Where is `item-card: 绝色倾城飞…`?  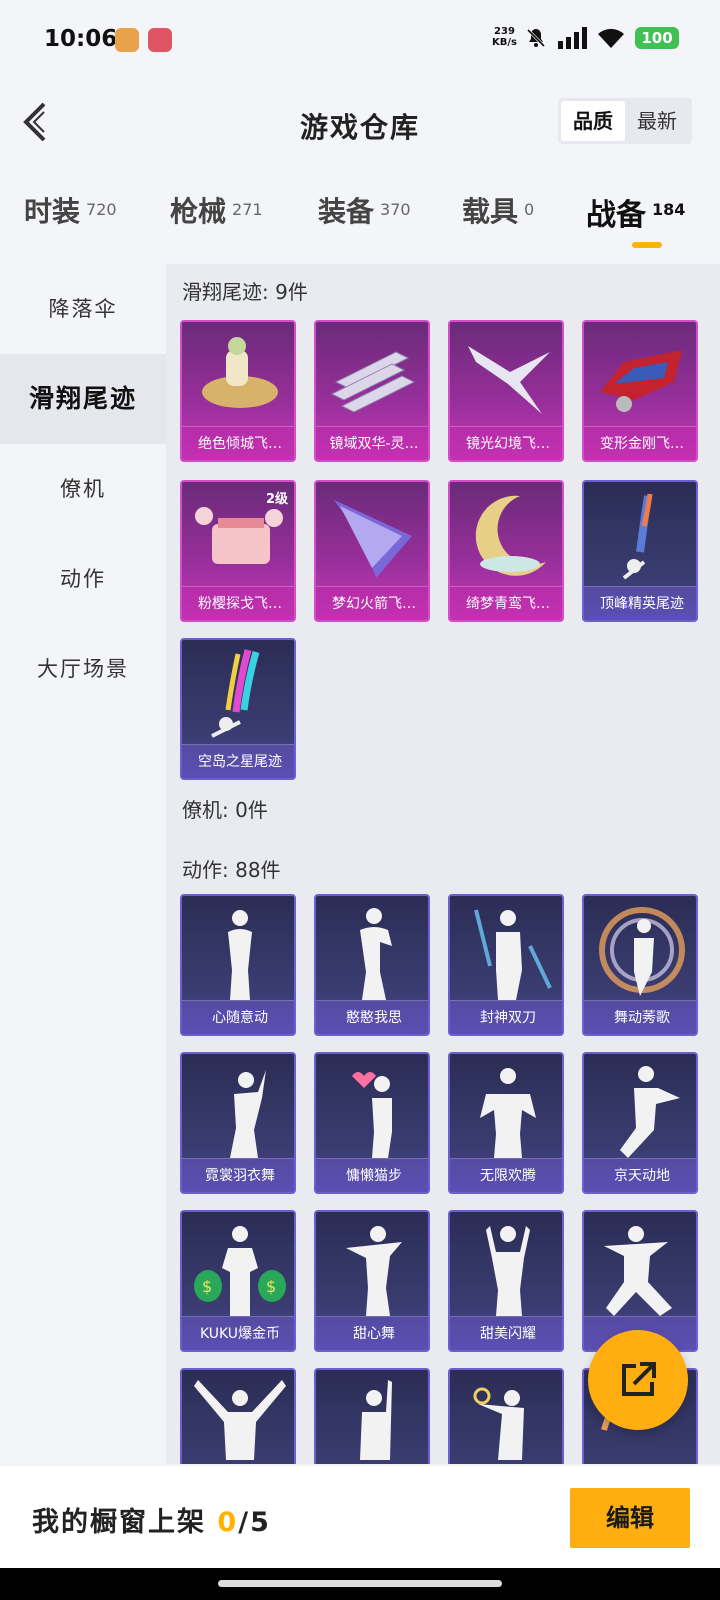 item-card: 绝色倾城飞… is located at coordinates (238, 391).